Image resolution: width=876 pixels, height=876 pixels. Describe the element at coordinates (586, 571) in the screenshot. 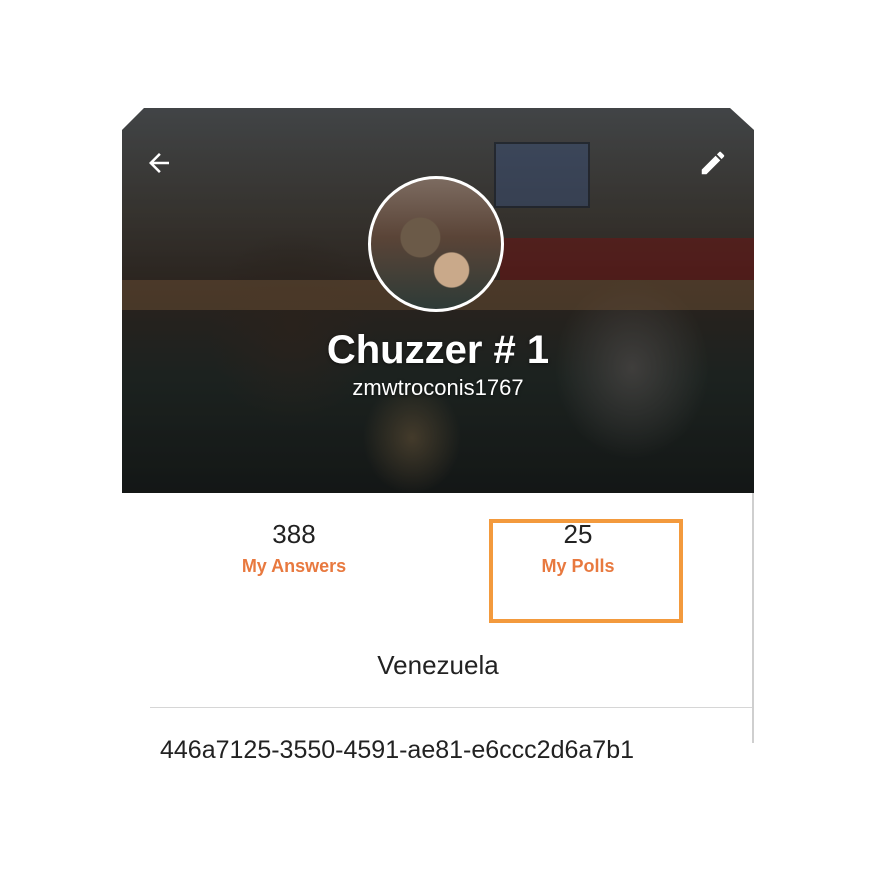

I see `polls-highlight-box` at that location.